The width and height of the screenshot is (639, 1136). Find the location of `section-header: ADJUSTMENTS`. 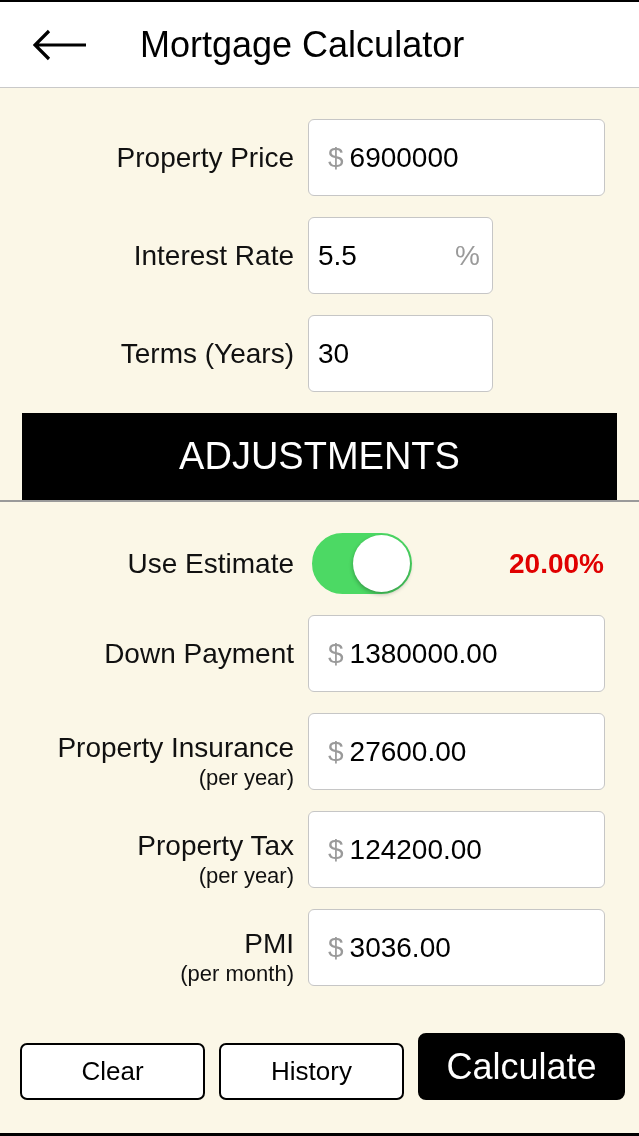

section-header: ADJUSTMENTS is located at coordinates (319, 456).